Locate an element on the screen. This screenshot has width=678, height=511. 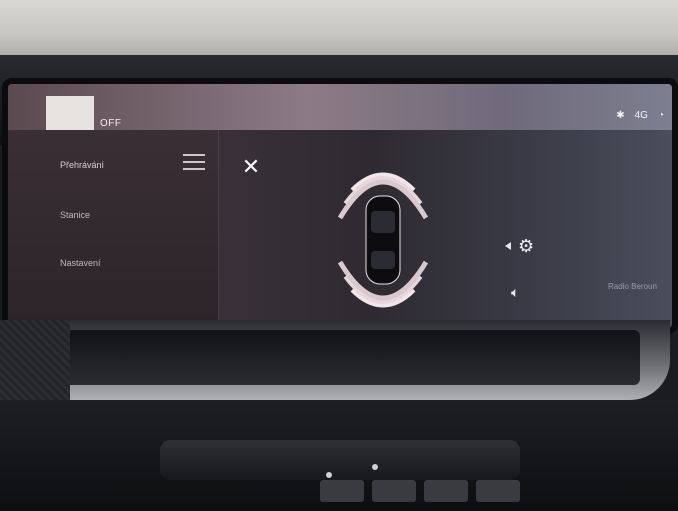
active-caret-icon is located at coordinates (508, 246).